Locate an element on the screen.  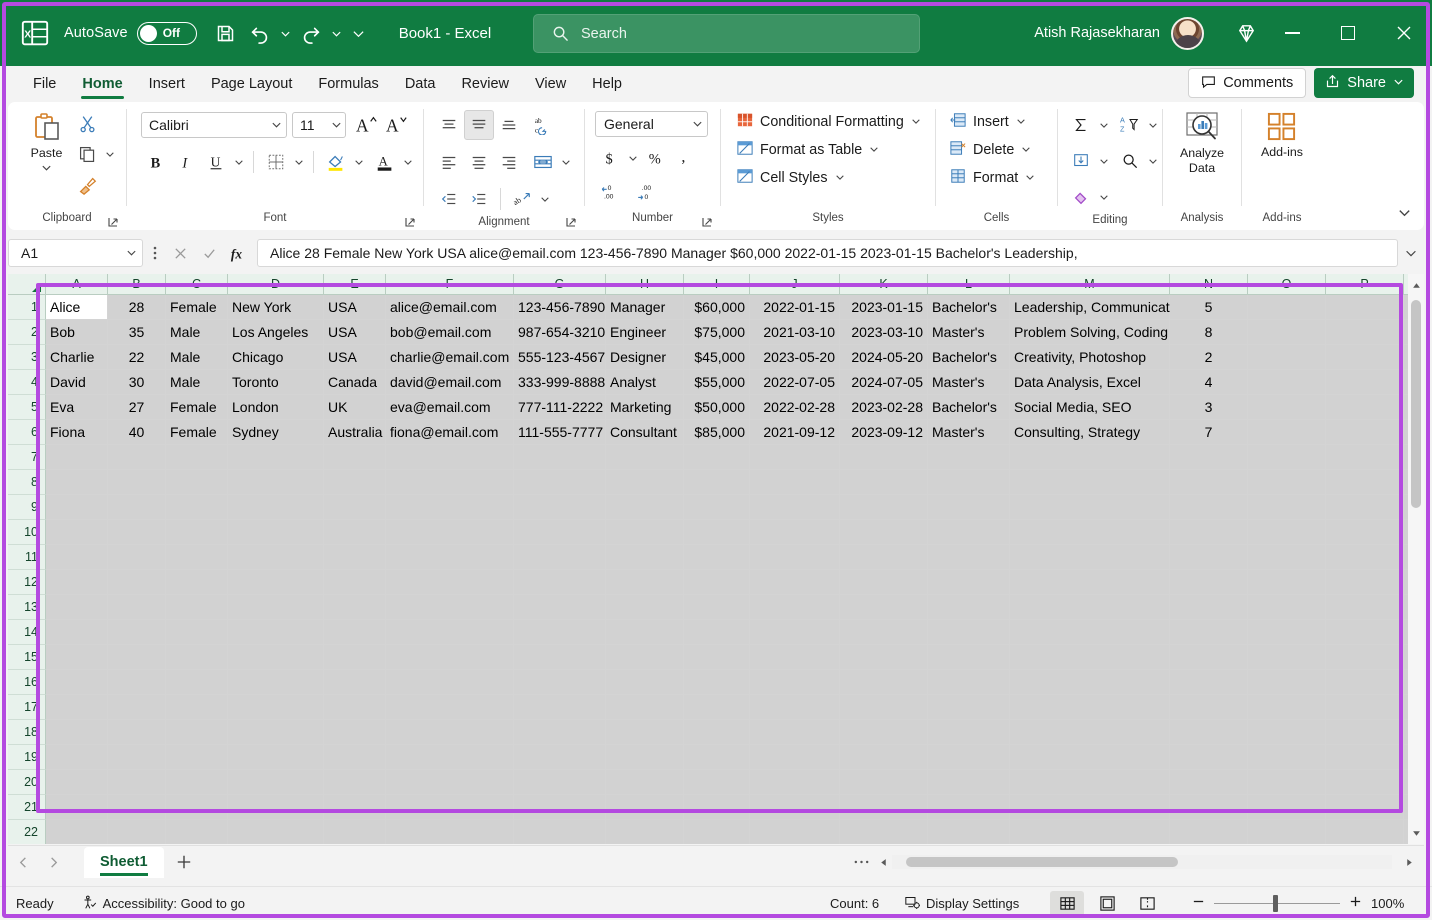
cell-B20 is located at coordinates (137, 782).